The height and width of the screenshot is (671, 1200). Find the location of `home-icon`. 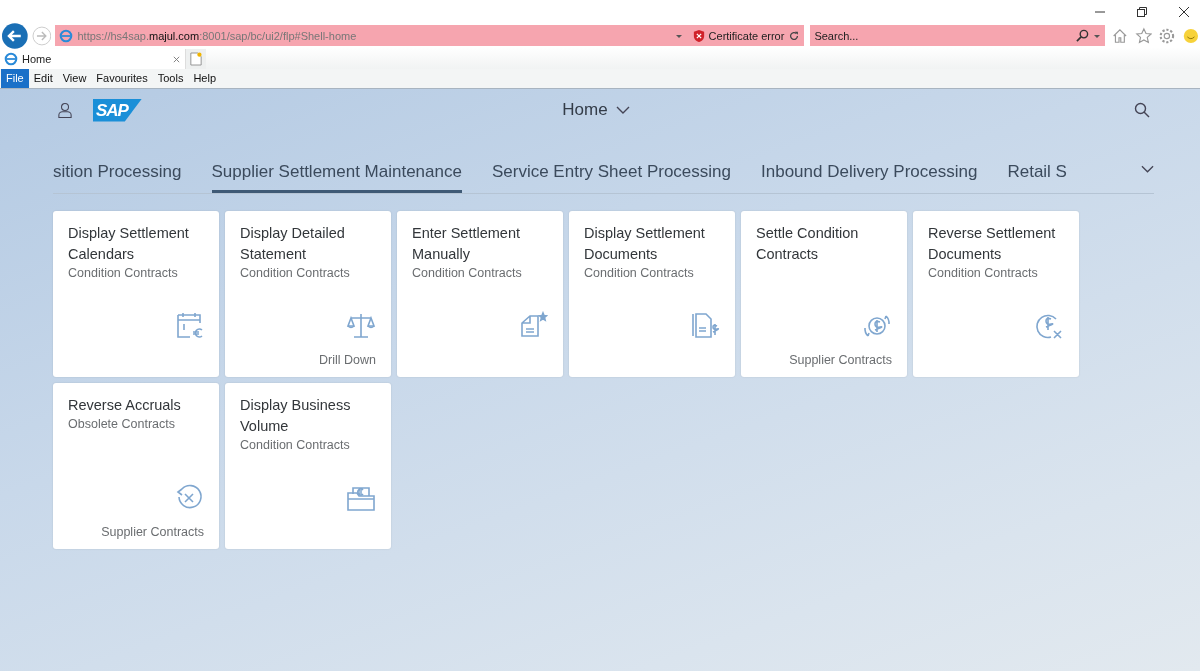

home-icon is located at coordinates (1119, 35).